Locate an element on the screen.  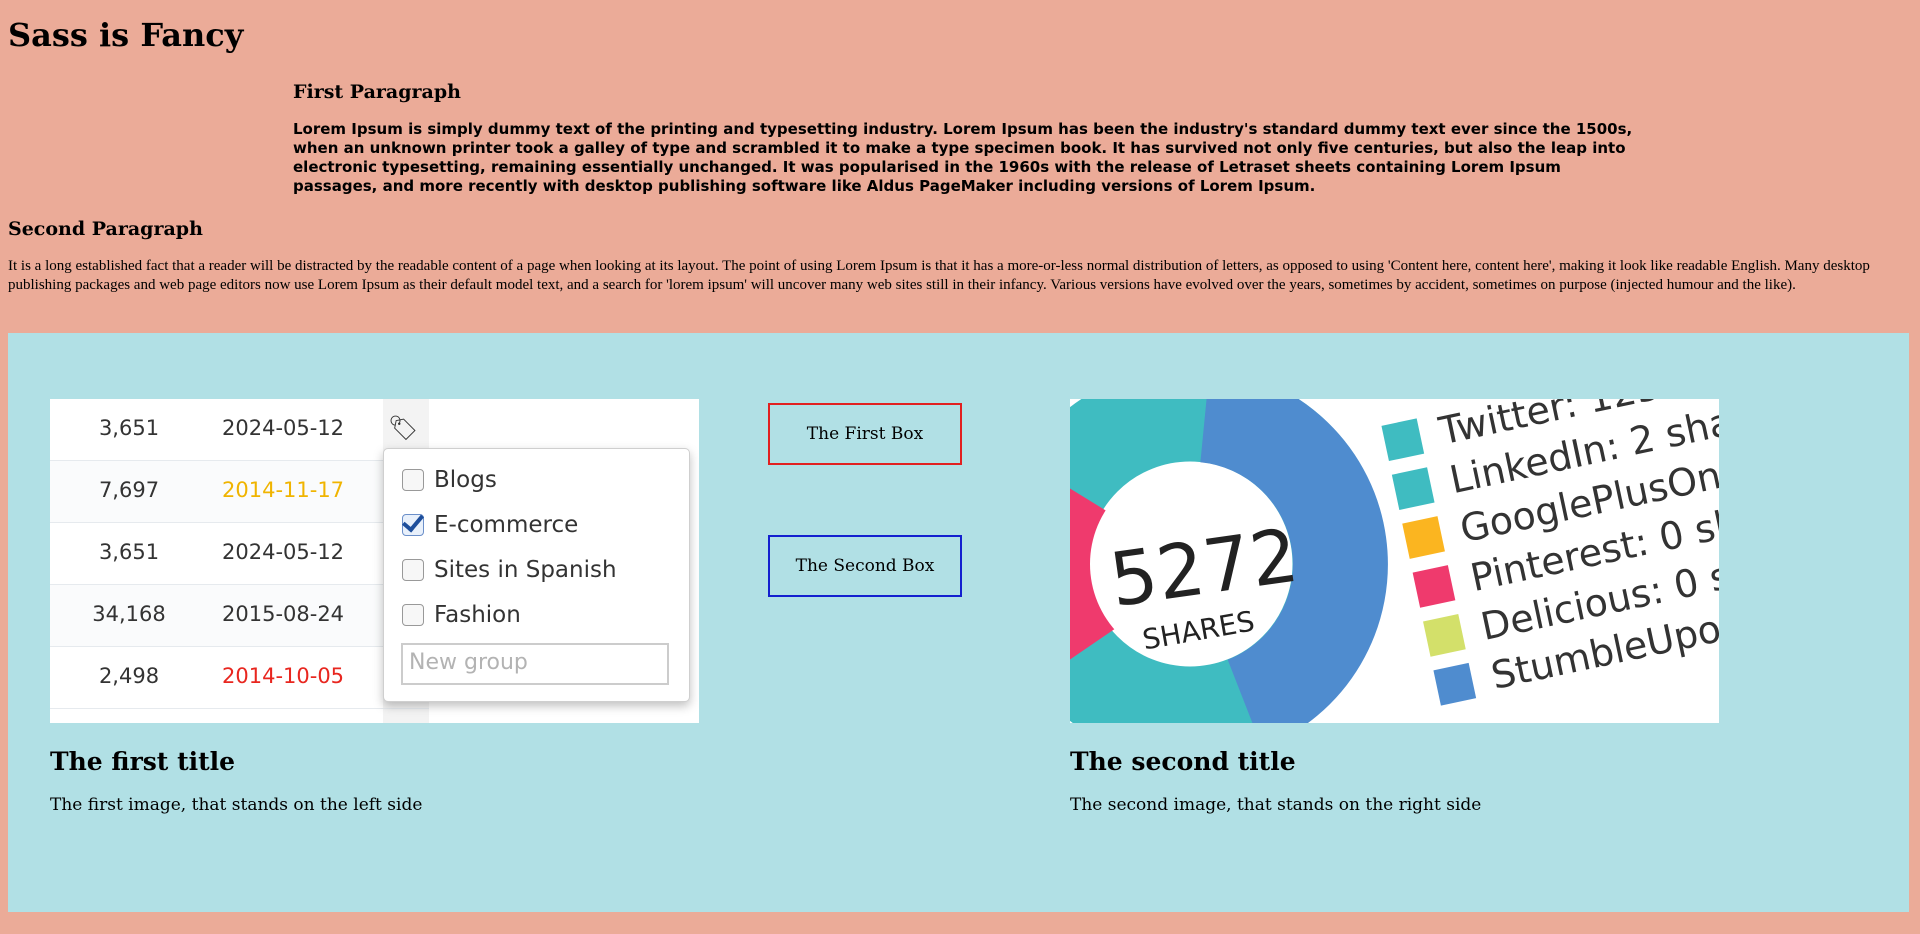
table-cell-count: 2,498 is located at coordinates (129, 676).